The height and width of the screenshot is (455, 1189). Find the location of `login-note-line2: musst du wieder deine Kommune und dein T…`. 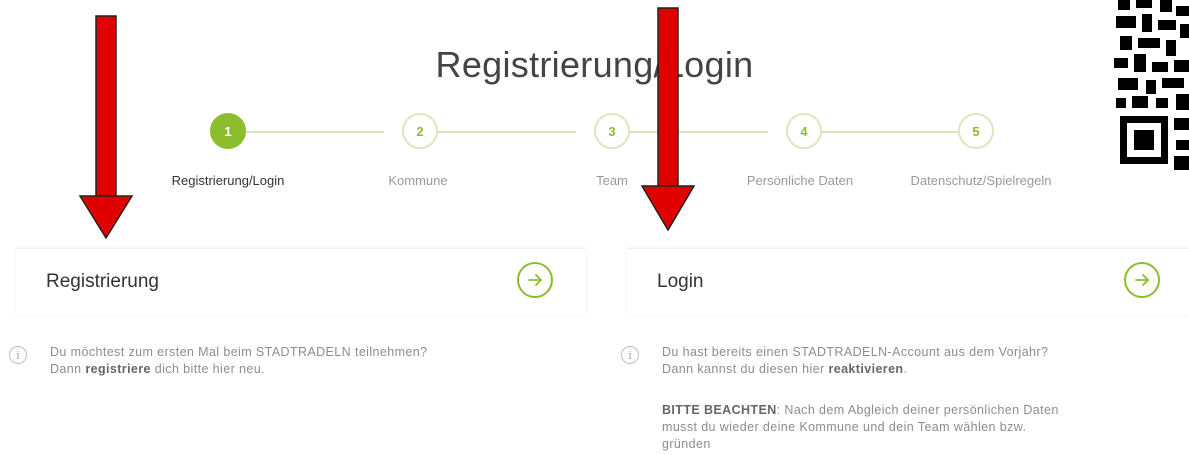

login-note-line2: musst du wieder deine Kommune und dein T… is located at coordinates (844, 427).